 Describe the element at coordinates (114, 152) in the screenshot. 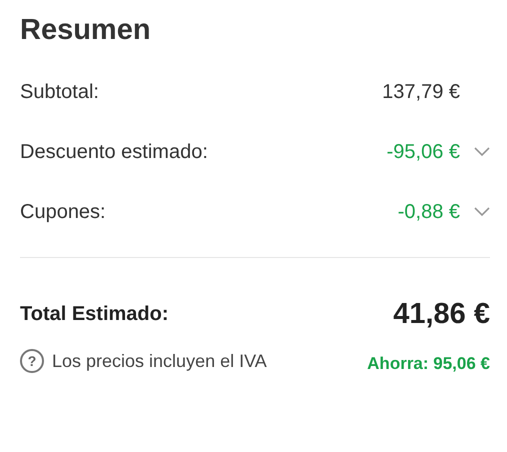

I see `row-label: Descuento estimado:` at that location.